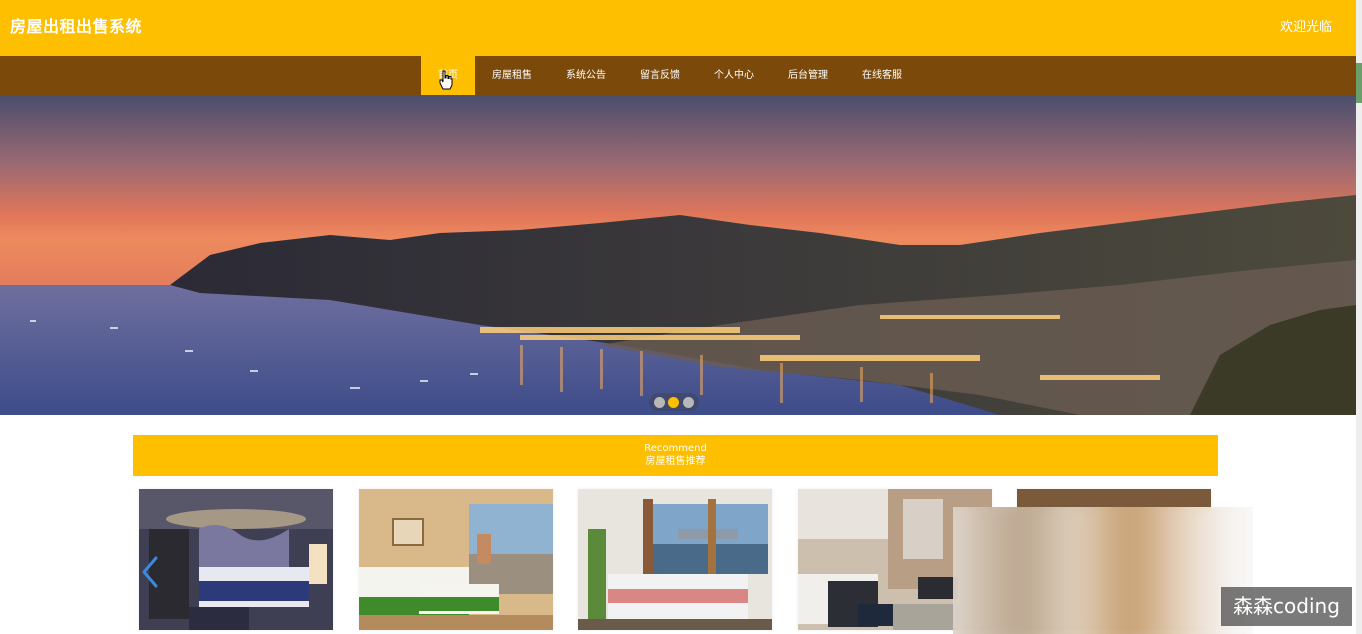  I want to click on nav-item-feedback: 留言反馈, so click(660, 75).